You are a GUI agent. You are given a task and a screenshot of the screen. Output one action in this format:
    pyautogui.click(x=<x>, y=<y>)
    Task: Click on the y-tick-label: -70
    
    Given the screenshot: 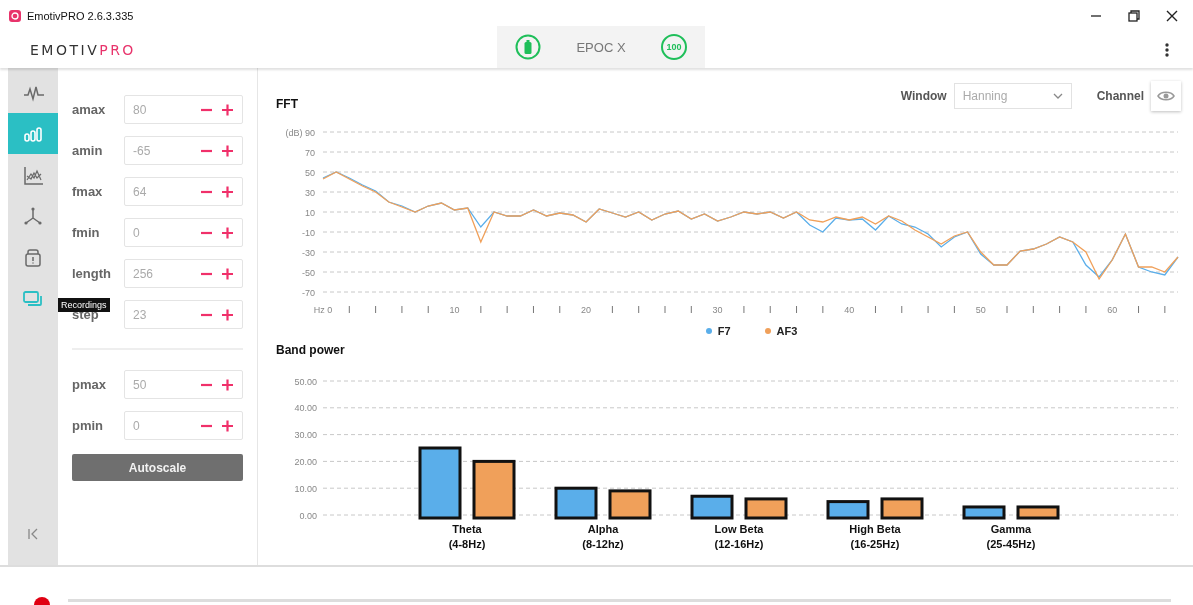 What is the action you would take?
    pyautogui.click(x=308, y=292)
    